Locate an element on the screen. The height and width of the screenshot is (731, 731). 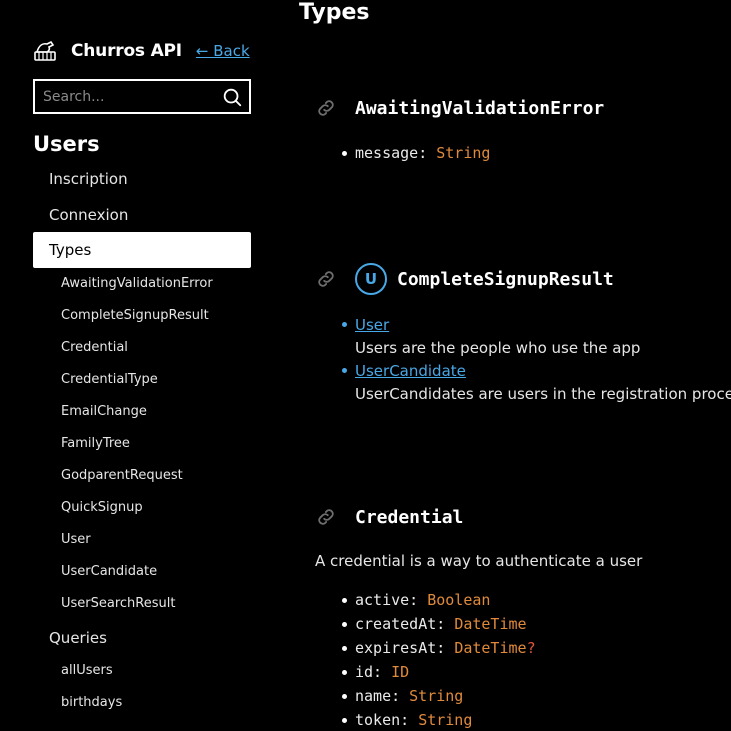
field-name: message: is located at coordinates (391, 153).